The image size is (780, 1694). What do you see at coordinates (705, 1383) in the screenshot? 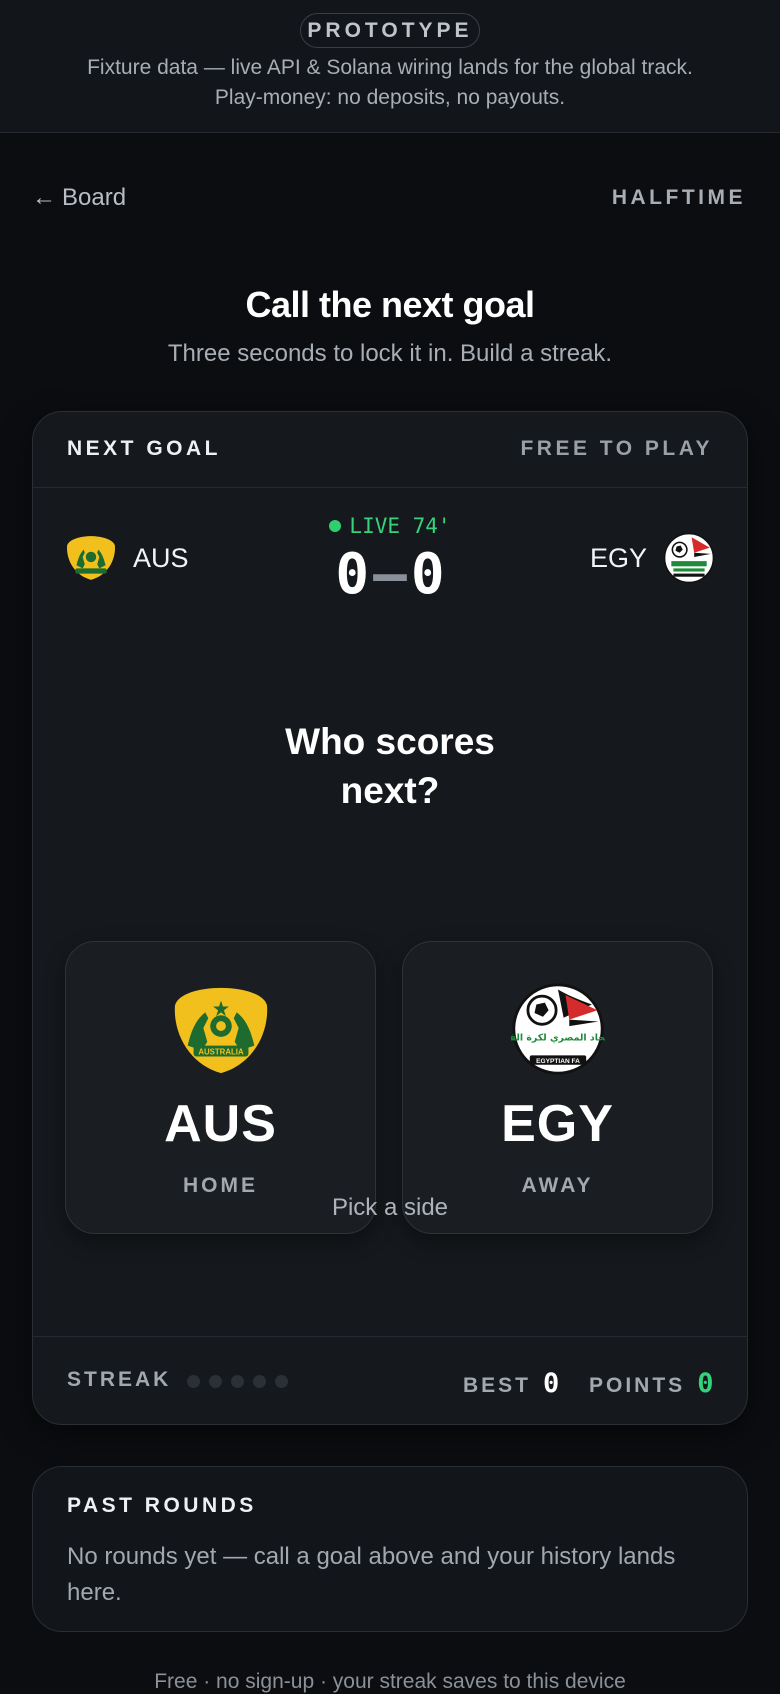
I see `points-value: 0` at bounding box center [705, 1383].